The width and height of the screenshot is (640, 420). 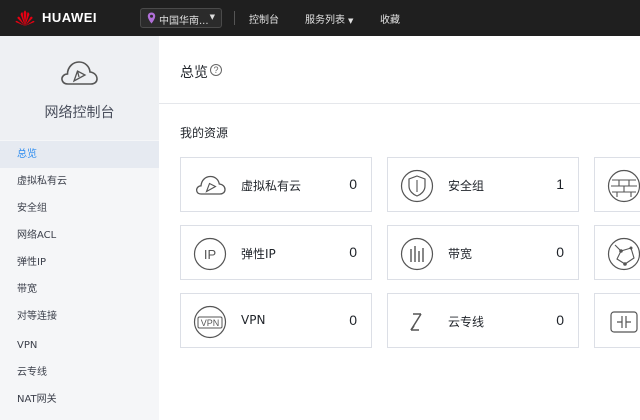 What do you see at coordinates (69, 17) in the screenshot?
I see `brand-name: HUAWEI` at bounding box center [69, 17].